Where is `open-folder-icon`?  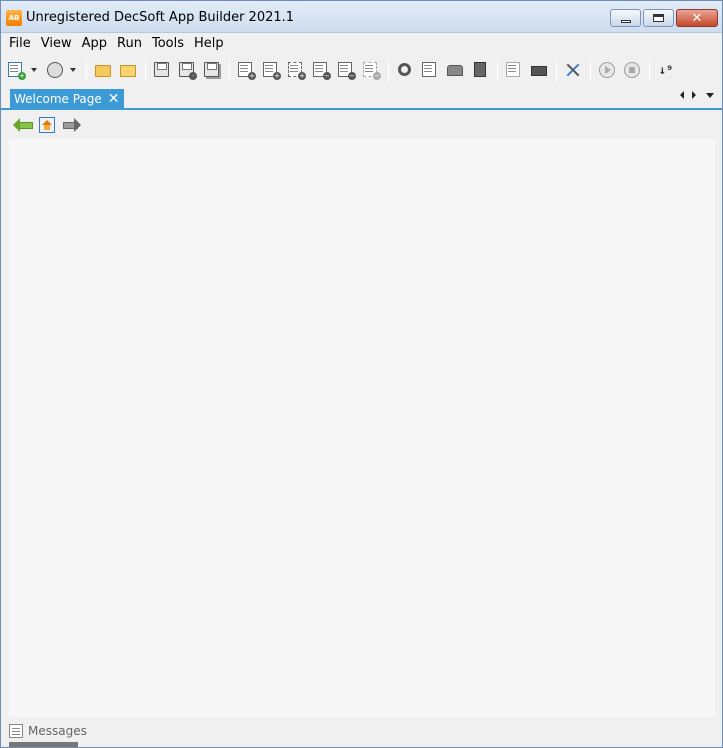 open-folder-icon is located at coordinates (103, 70).